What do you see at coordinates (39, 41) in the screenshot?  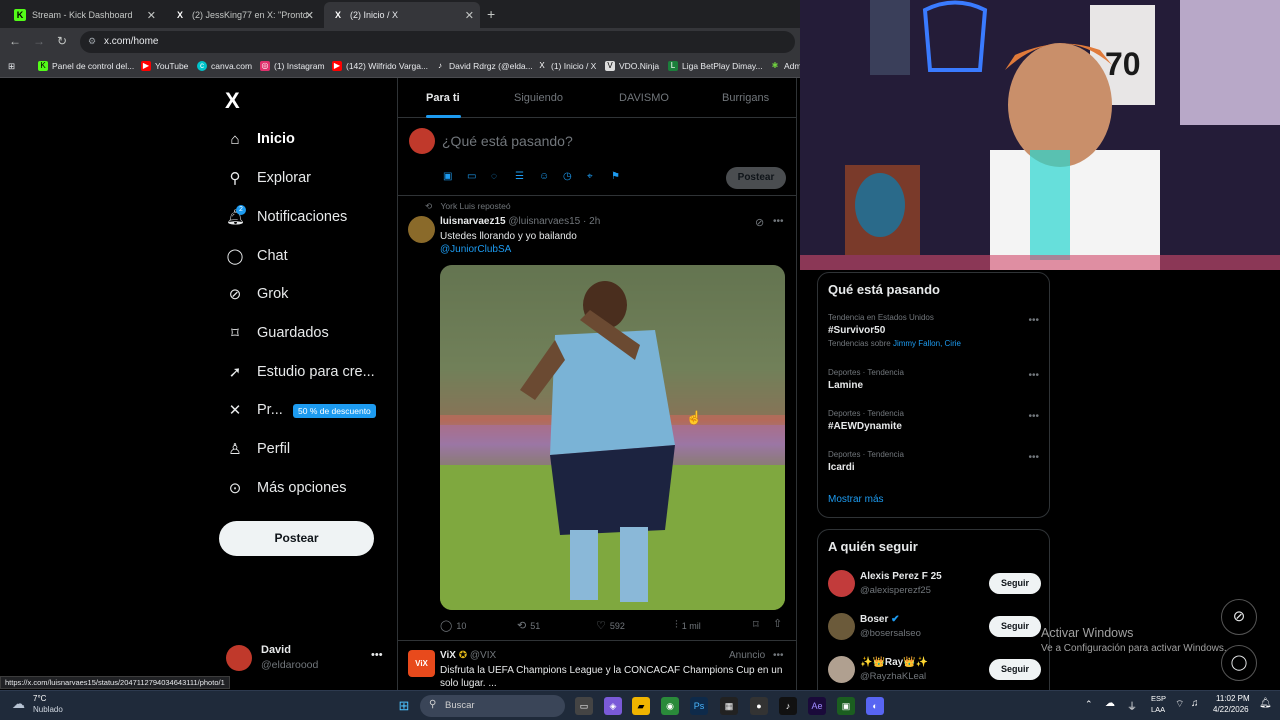 I see `forward-icon: →` at bounding box center [39, 41].